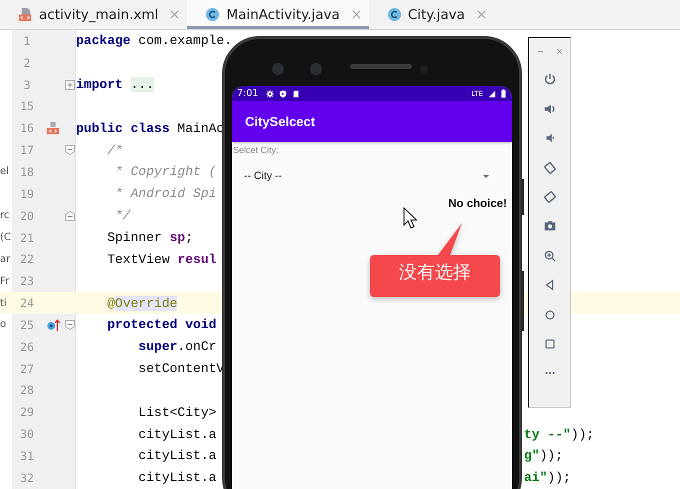  Describe the element at coordinates (27, 455) in the screenshot. I see `line-number: 31` at that location.